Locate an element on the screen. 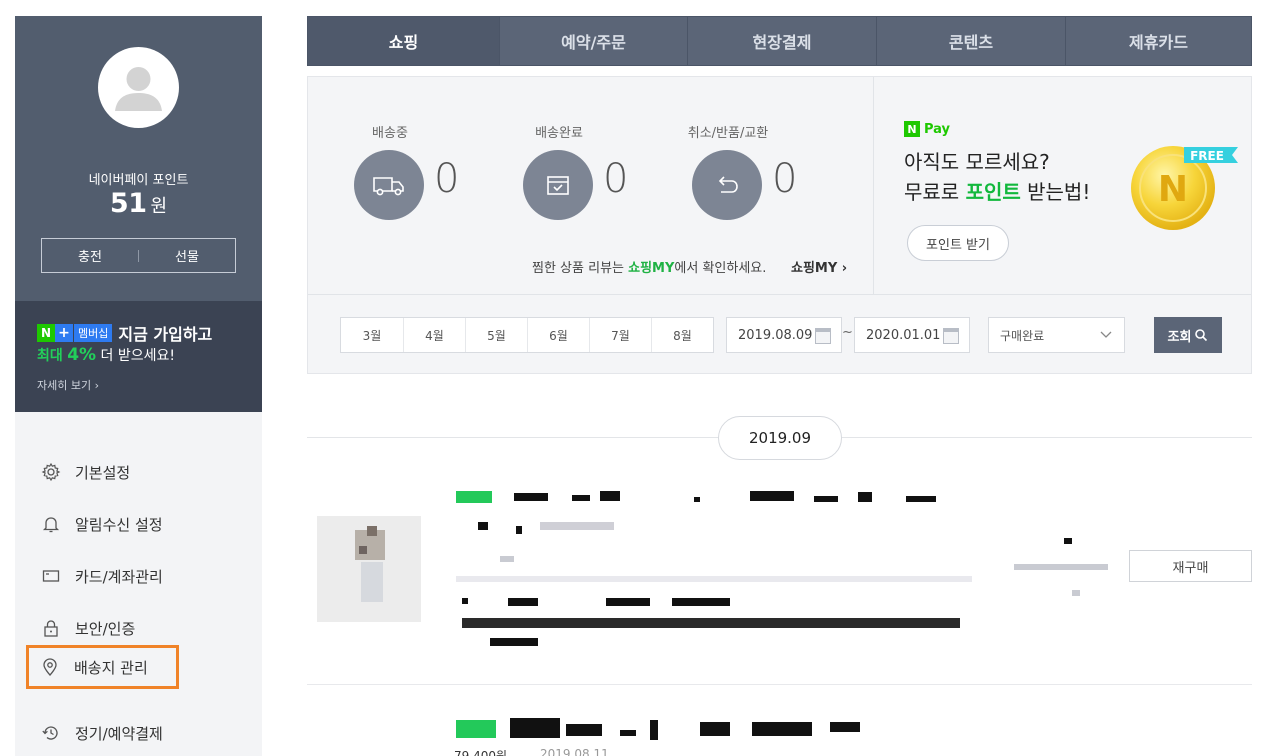 The width and height of the screenshot is (1284, 756). menu-item-notification-settings: 알림수신 설정 is located at coordinates (137, 524).